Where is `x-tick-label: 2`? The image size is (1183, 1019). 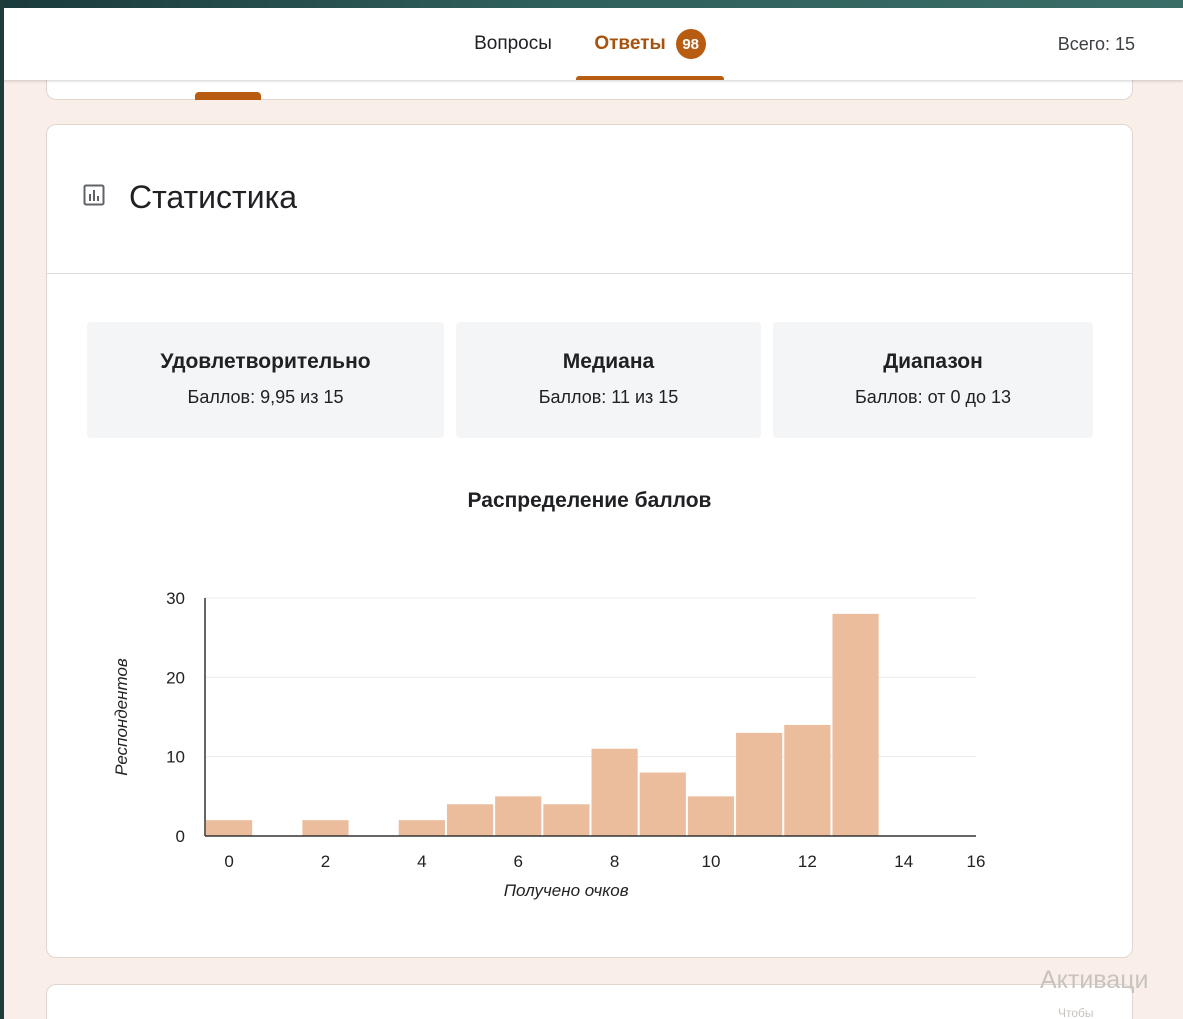
x-tick-label: 2 is located at coordinates (325, 861).